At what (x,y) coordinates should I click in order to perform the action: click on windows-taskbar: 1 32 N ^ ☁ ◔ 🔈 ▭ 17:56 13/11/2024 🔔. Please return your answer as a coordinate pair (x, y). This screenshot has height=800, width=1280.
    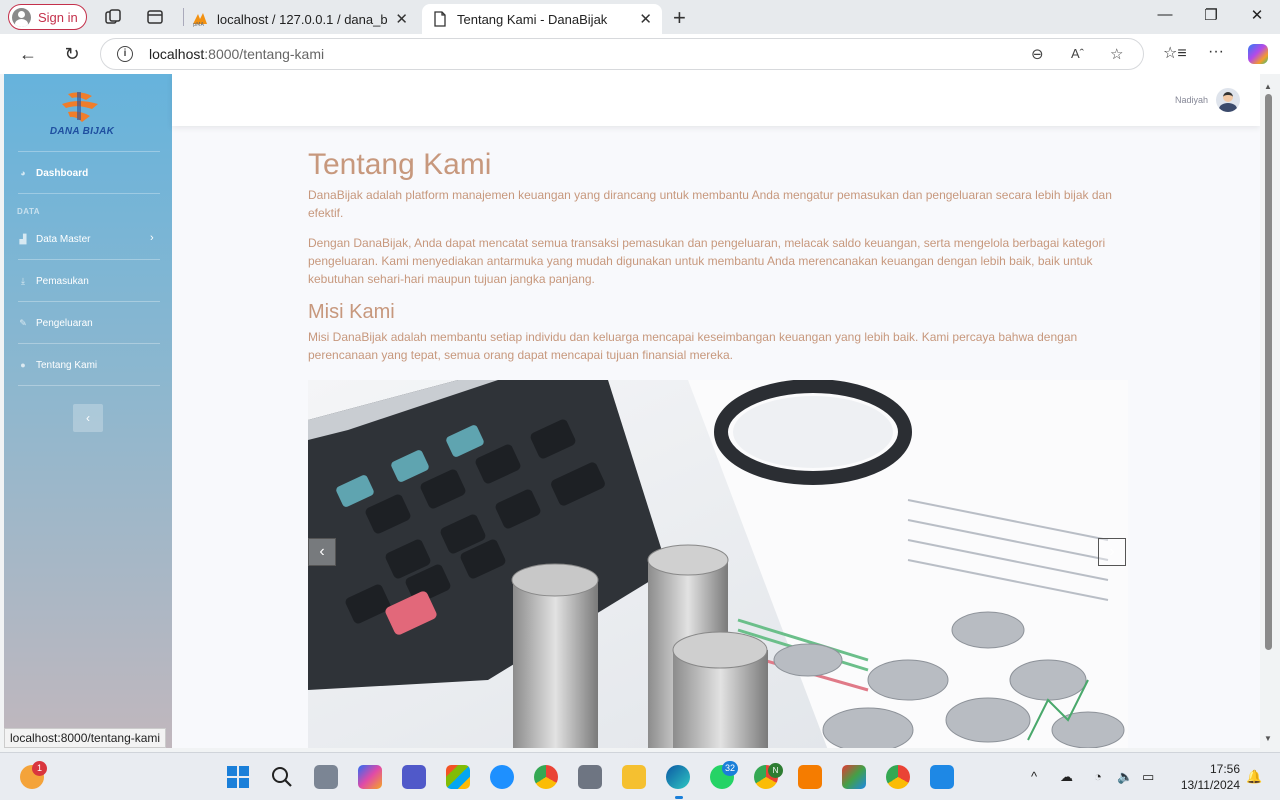
    Looking at the image, I should click on (640, 776).